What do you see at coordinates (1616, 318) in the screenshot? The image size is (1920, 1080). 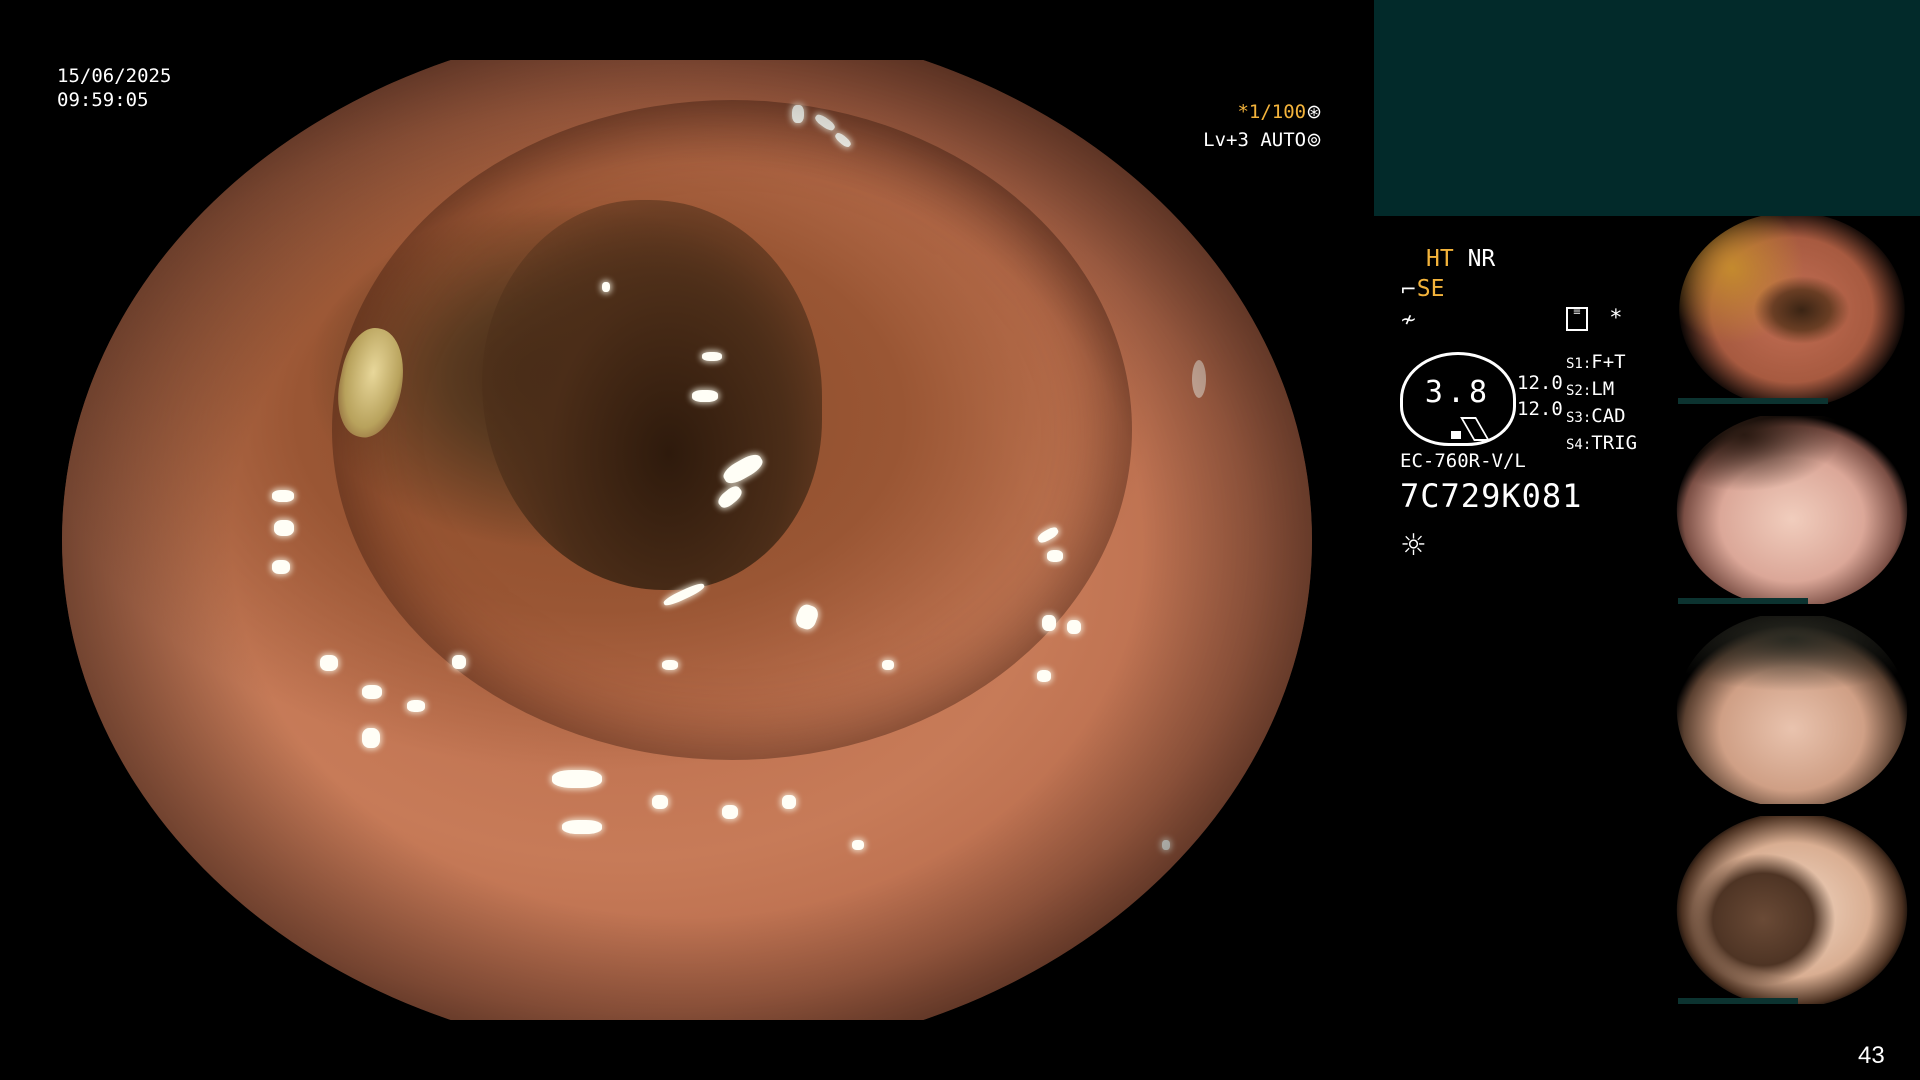 I see `star-label: *` at bounding box center [1616, 318].